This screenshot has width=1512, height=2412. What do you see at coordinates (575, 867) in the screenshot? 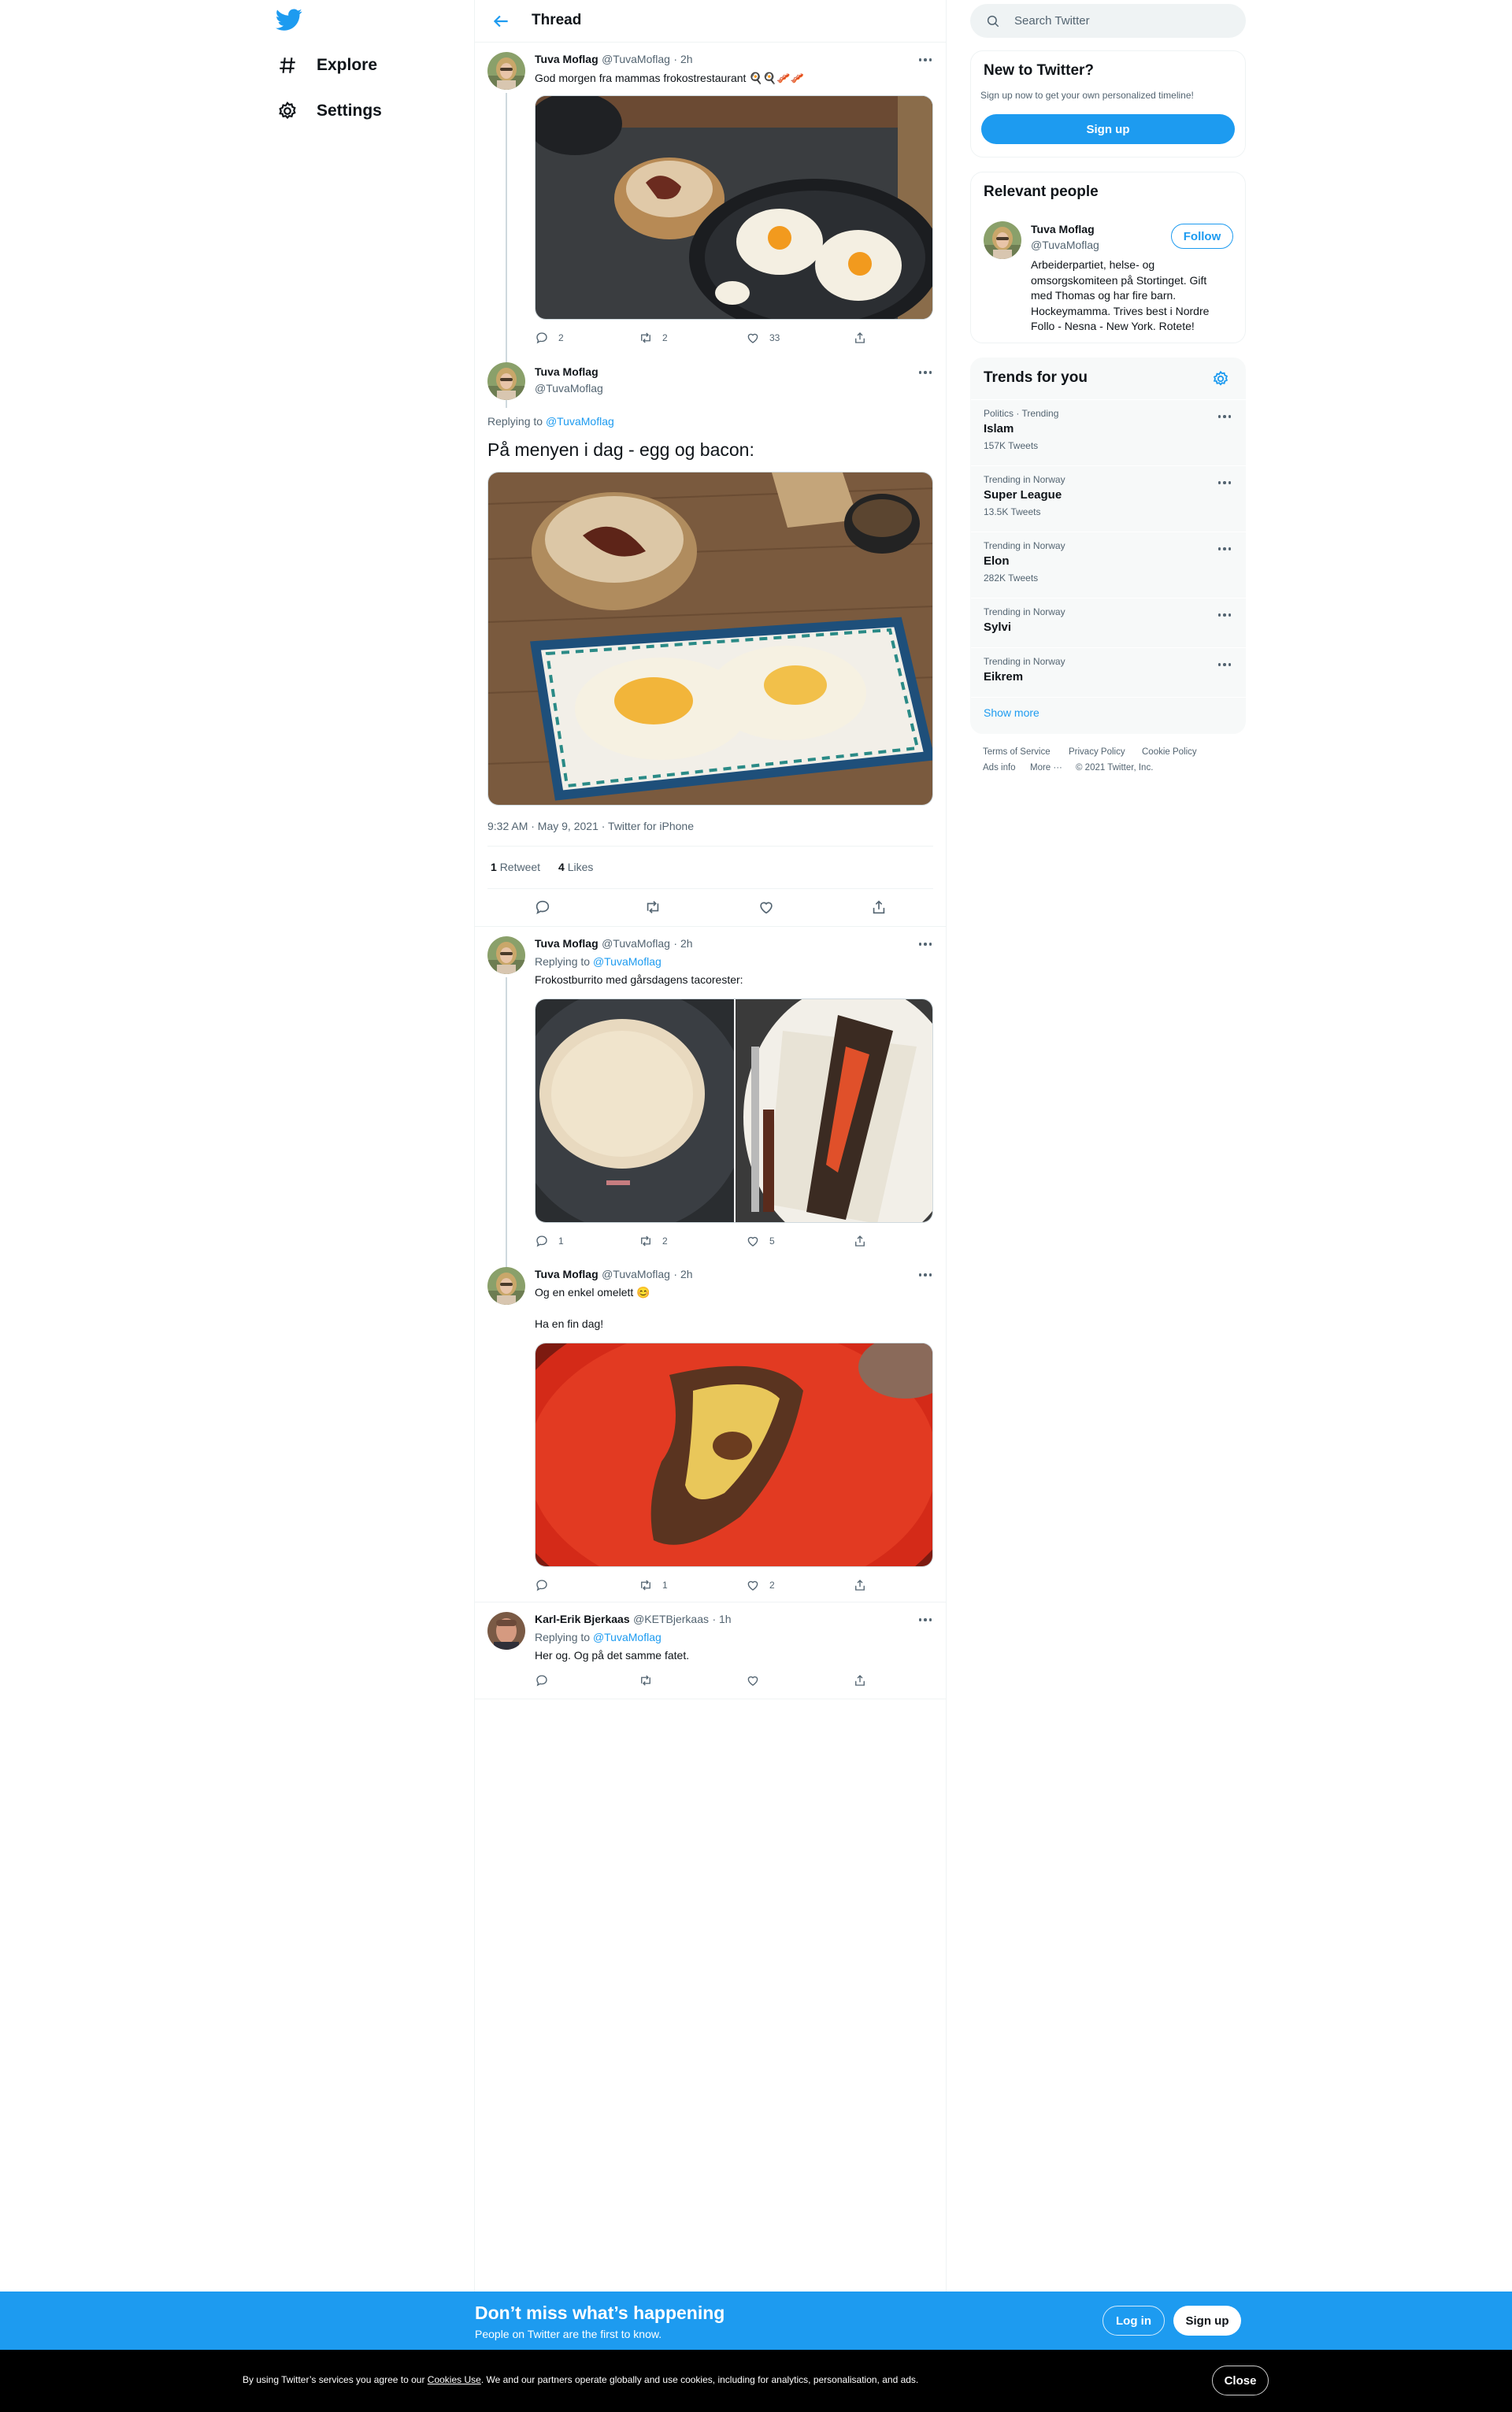
I see `like-stat: 4 Likes` at bounding box center [575, 867].